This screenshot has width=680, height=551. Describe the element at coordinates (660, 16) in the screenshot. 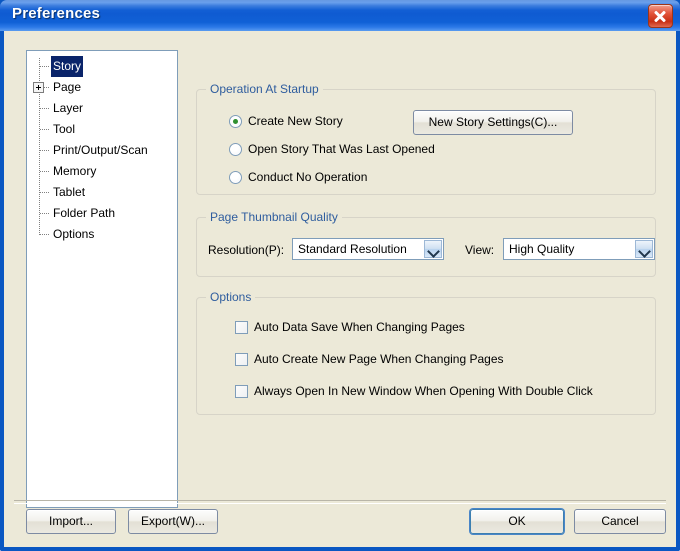

I see `close-icon` at that location.